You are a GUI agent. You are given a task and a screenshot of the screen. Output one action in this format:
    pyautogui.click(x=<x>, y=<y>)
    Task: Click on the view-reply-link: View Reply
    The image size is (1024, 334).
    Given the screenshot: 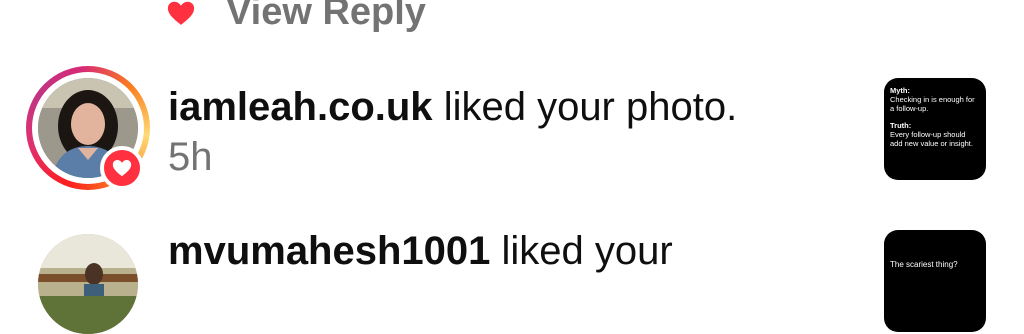 What is the action you would take?
    pyautogui.click(x=326, y=17)
    